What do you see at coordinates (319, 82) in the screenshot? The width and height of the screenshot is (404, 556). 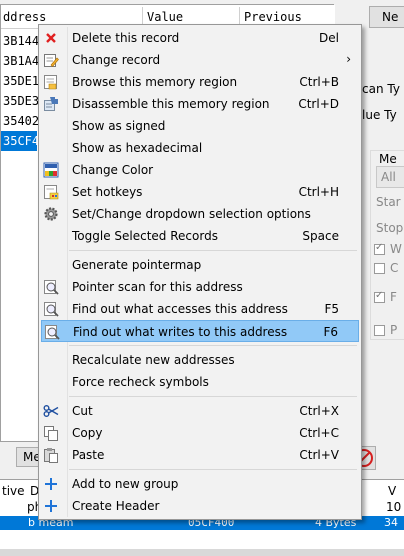 I see `menu-item-shortcut: Ctrl+B` at bounding box center [319, 82].